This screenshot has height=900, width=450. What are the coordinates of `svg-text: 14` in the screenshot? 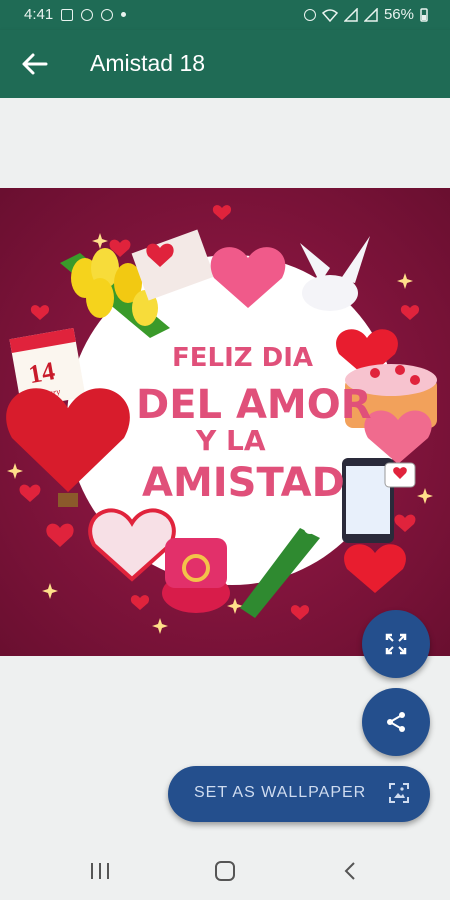 It's located at (41, 372).